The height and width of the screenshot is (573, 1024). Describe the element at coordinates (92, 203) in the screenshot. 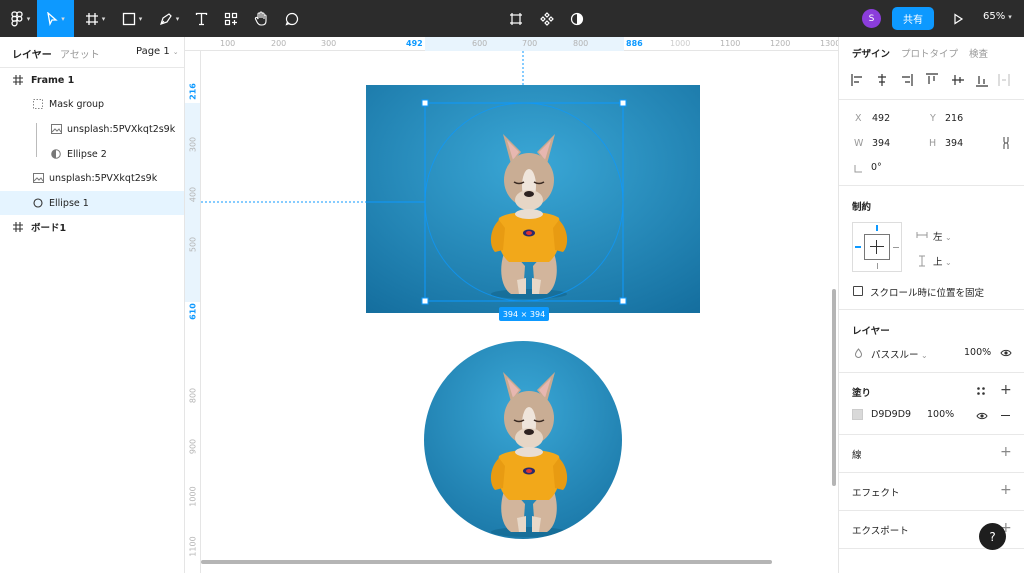

I see `layer-ellipse-1: Ellipse 1` at that location.